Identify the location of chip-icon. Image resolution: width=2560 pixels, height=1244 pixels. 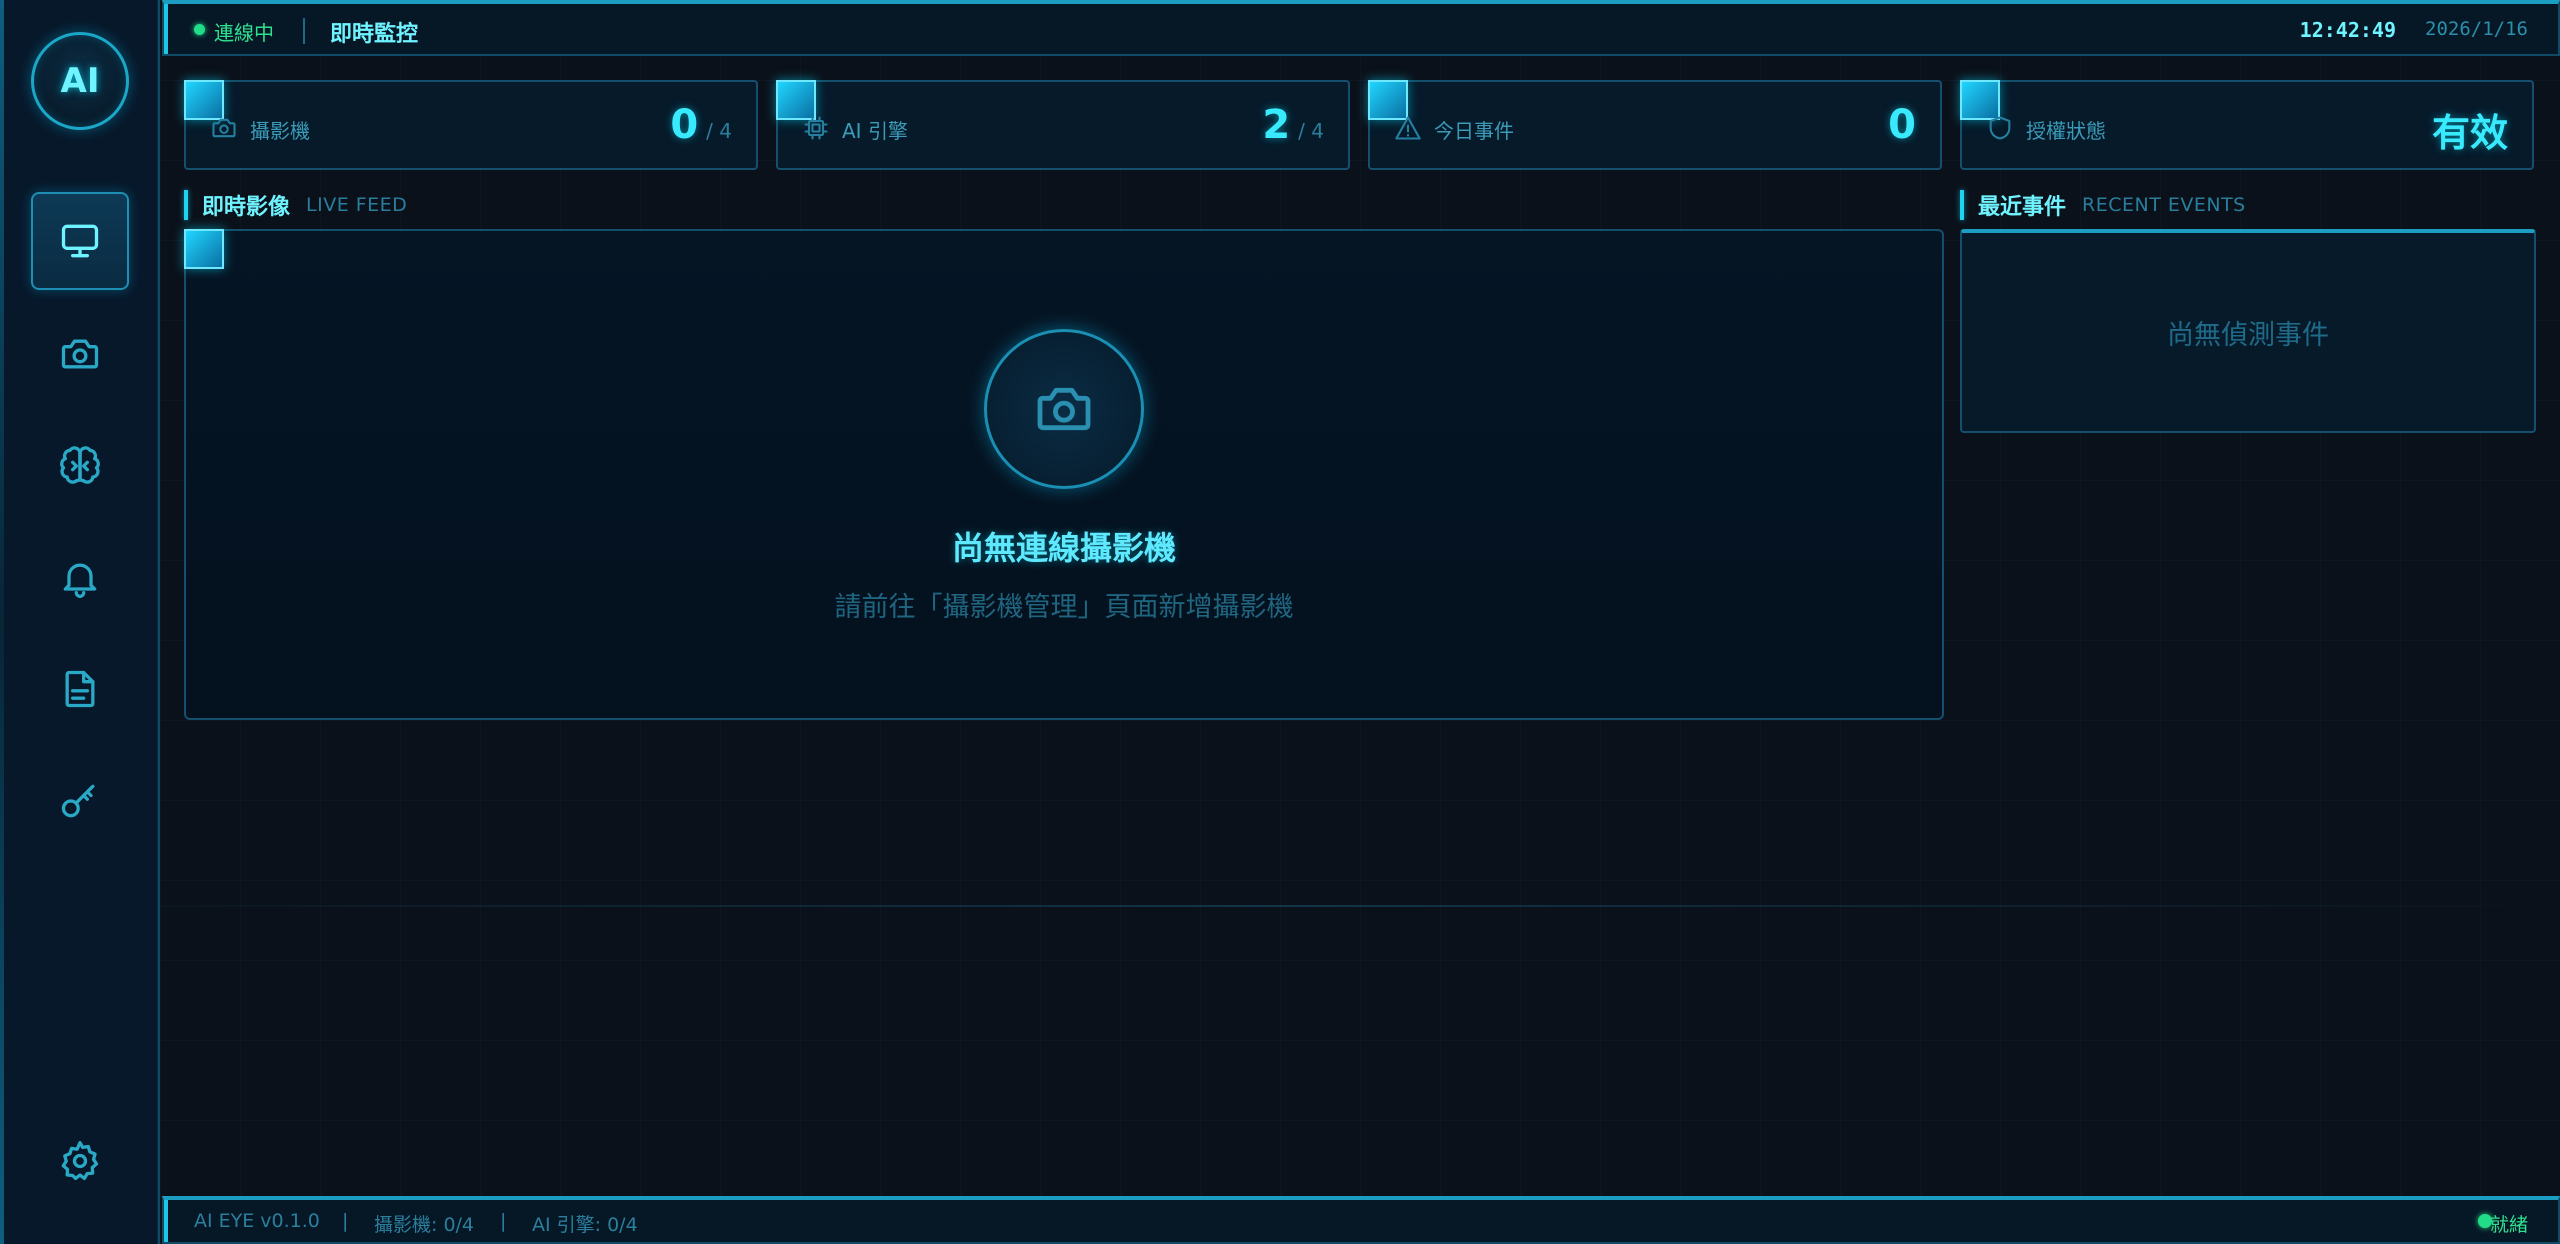
(816, 128).